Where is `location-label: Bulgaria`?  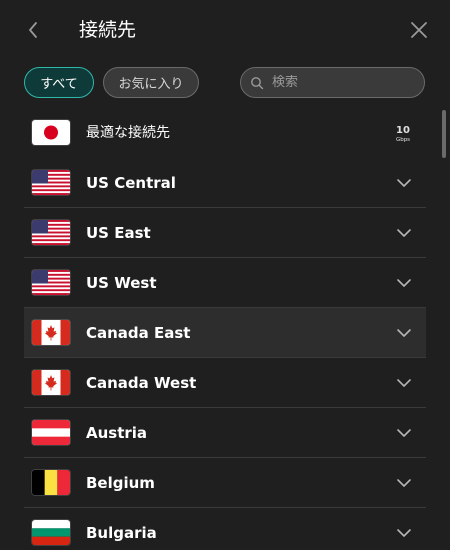 location-label: Bulgaria is located at coordinates (121, 533).